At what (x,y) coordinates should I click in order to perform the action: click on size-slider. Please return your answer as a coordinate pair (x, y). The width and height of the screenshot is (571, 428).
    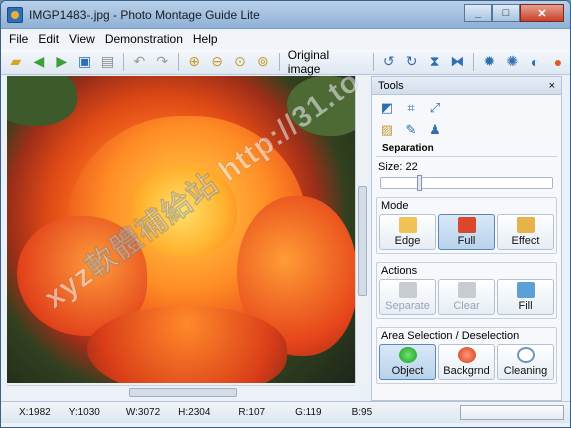
    Looking at the image, I should click on (466, 183).